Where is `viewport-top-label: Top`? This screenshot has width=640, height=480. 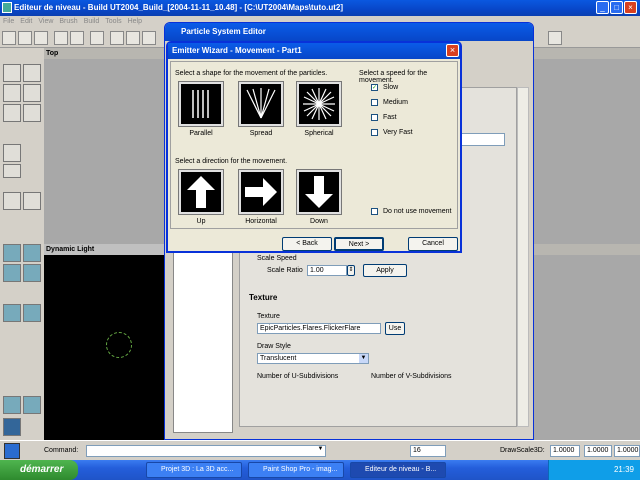 viewport-top-label: Top is located at coordinates (104, 53).